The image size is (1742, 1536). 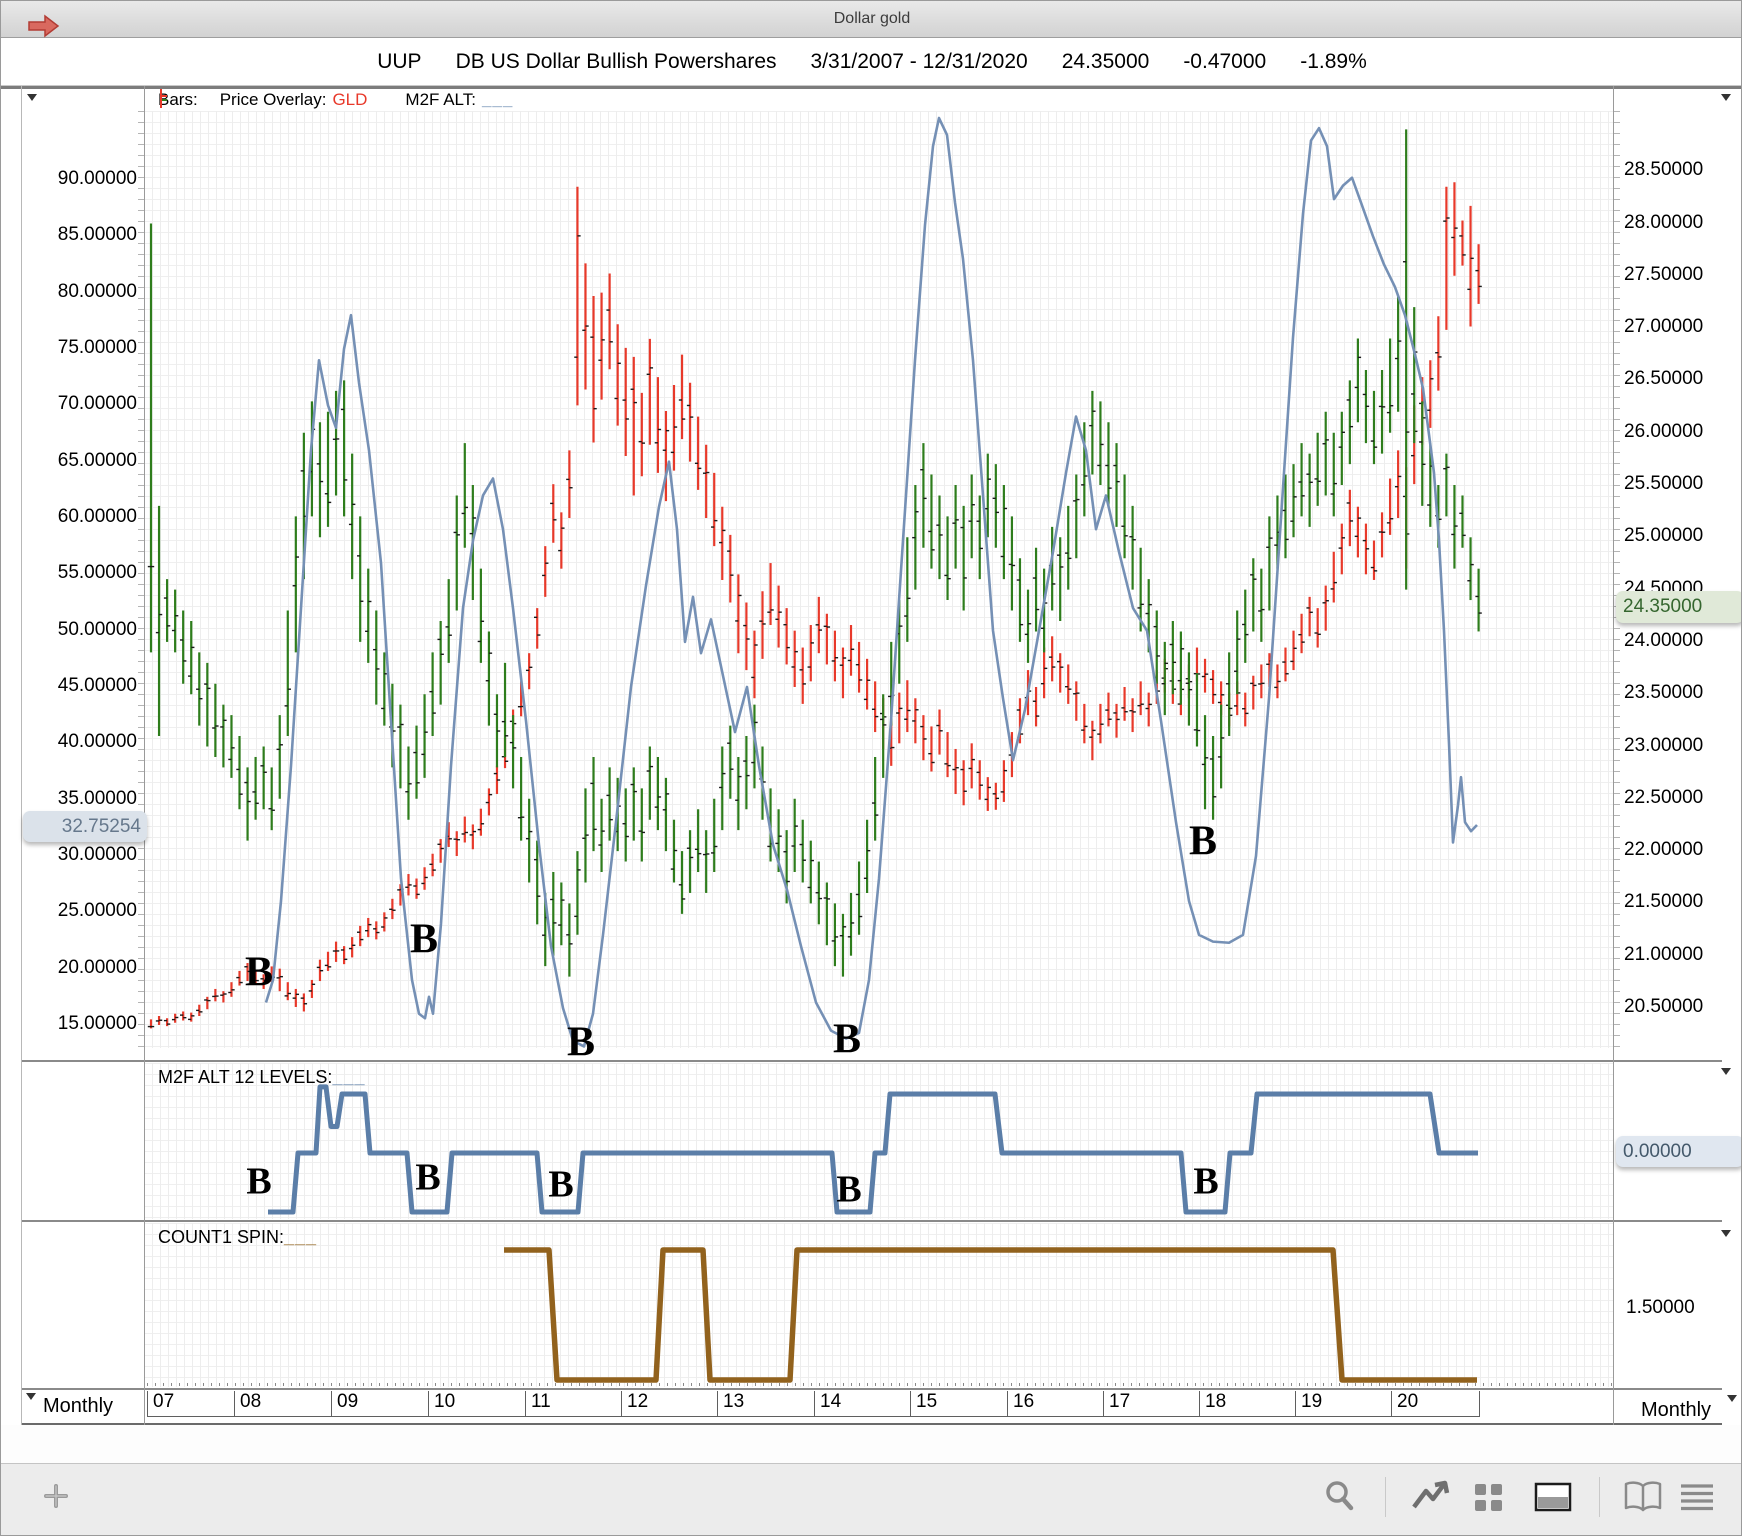 I want to click on year-label-10: 10, so click(x=476, y=1404).